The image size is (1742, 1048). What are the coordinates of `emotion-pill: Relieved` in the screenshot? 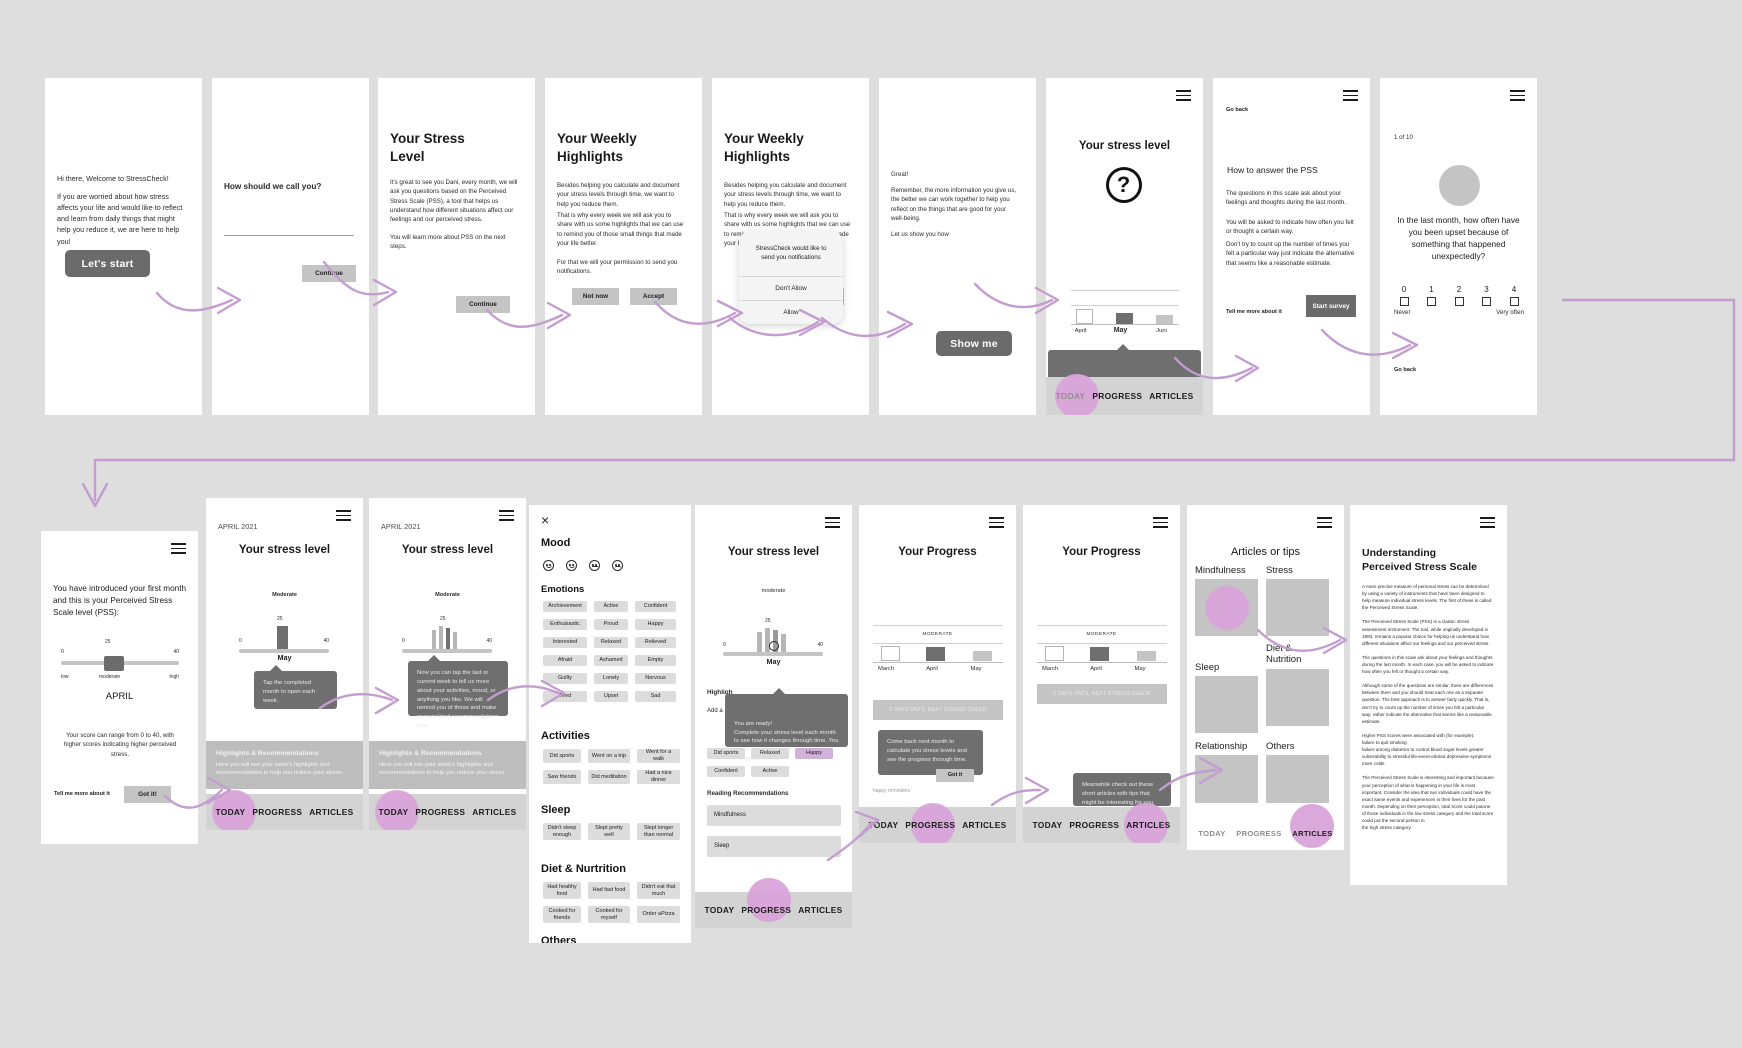 It's located at (655, 642).